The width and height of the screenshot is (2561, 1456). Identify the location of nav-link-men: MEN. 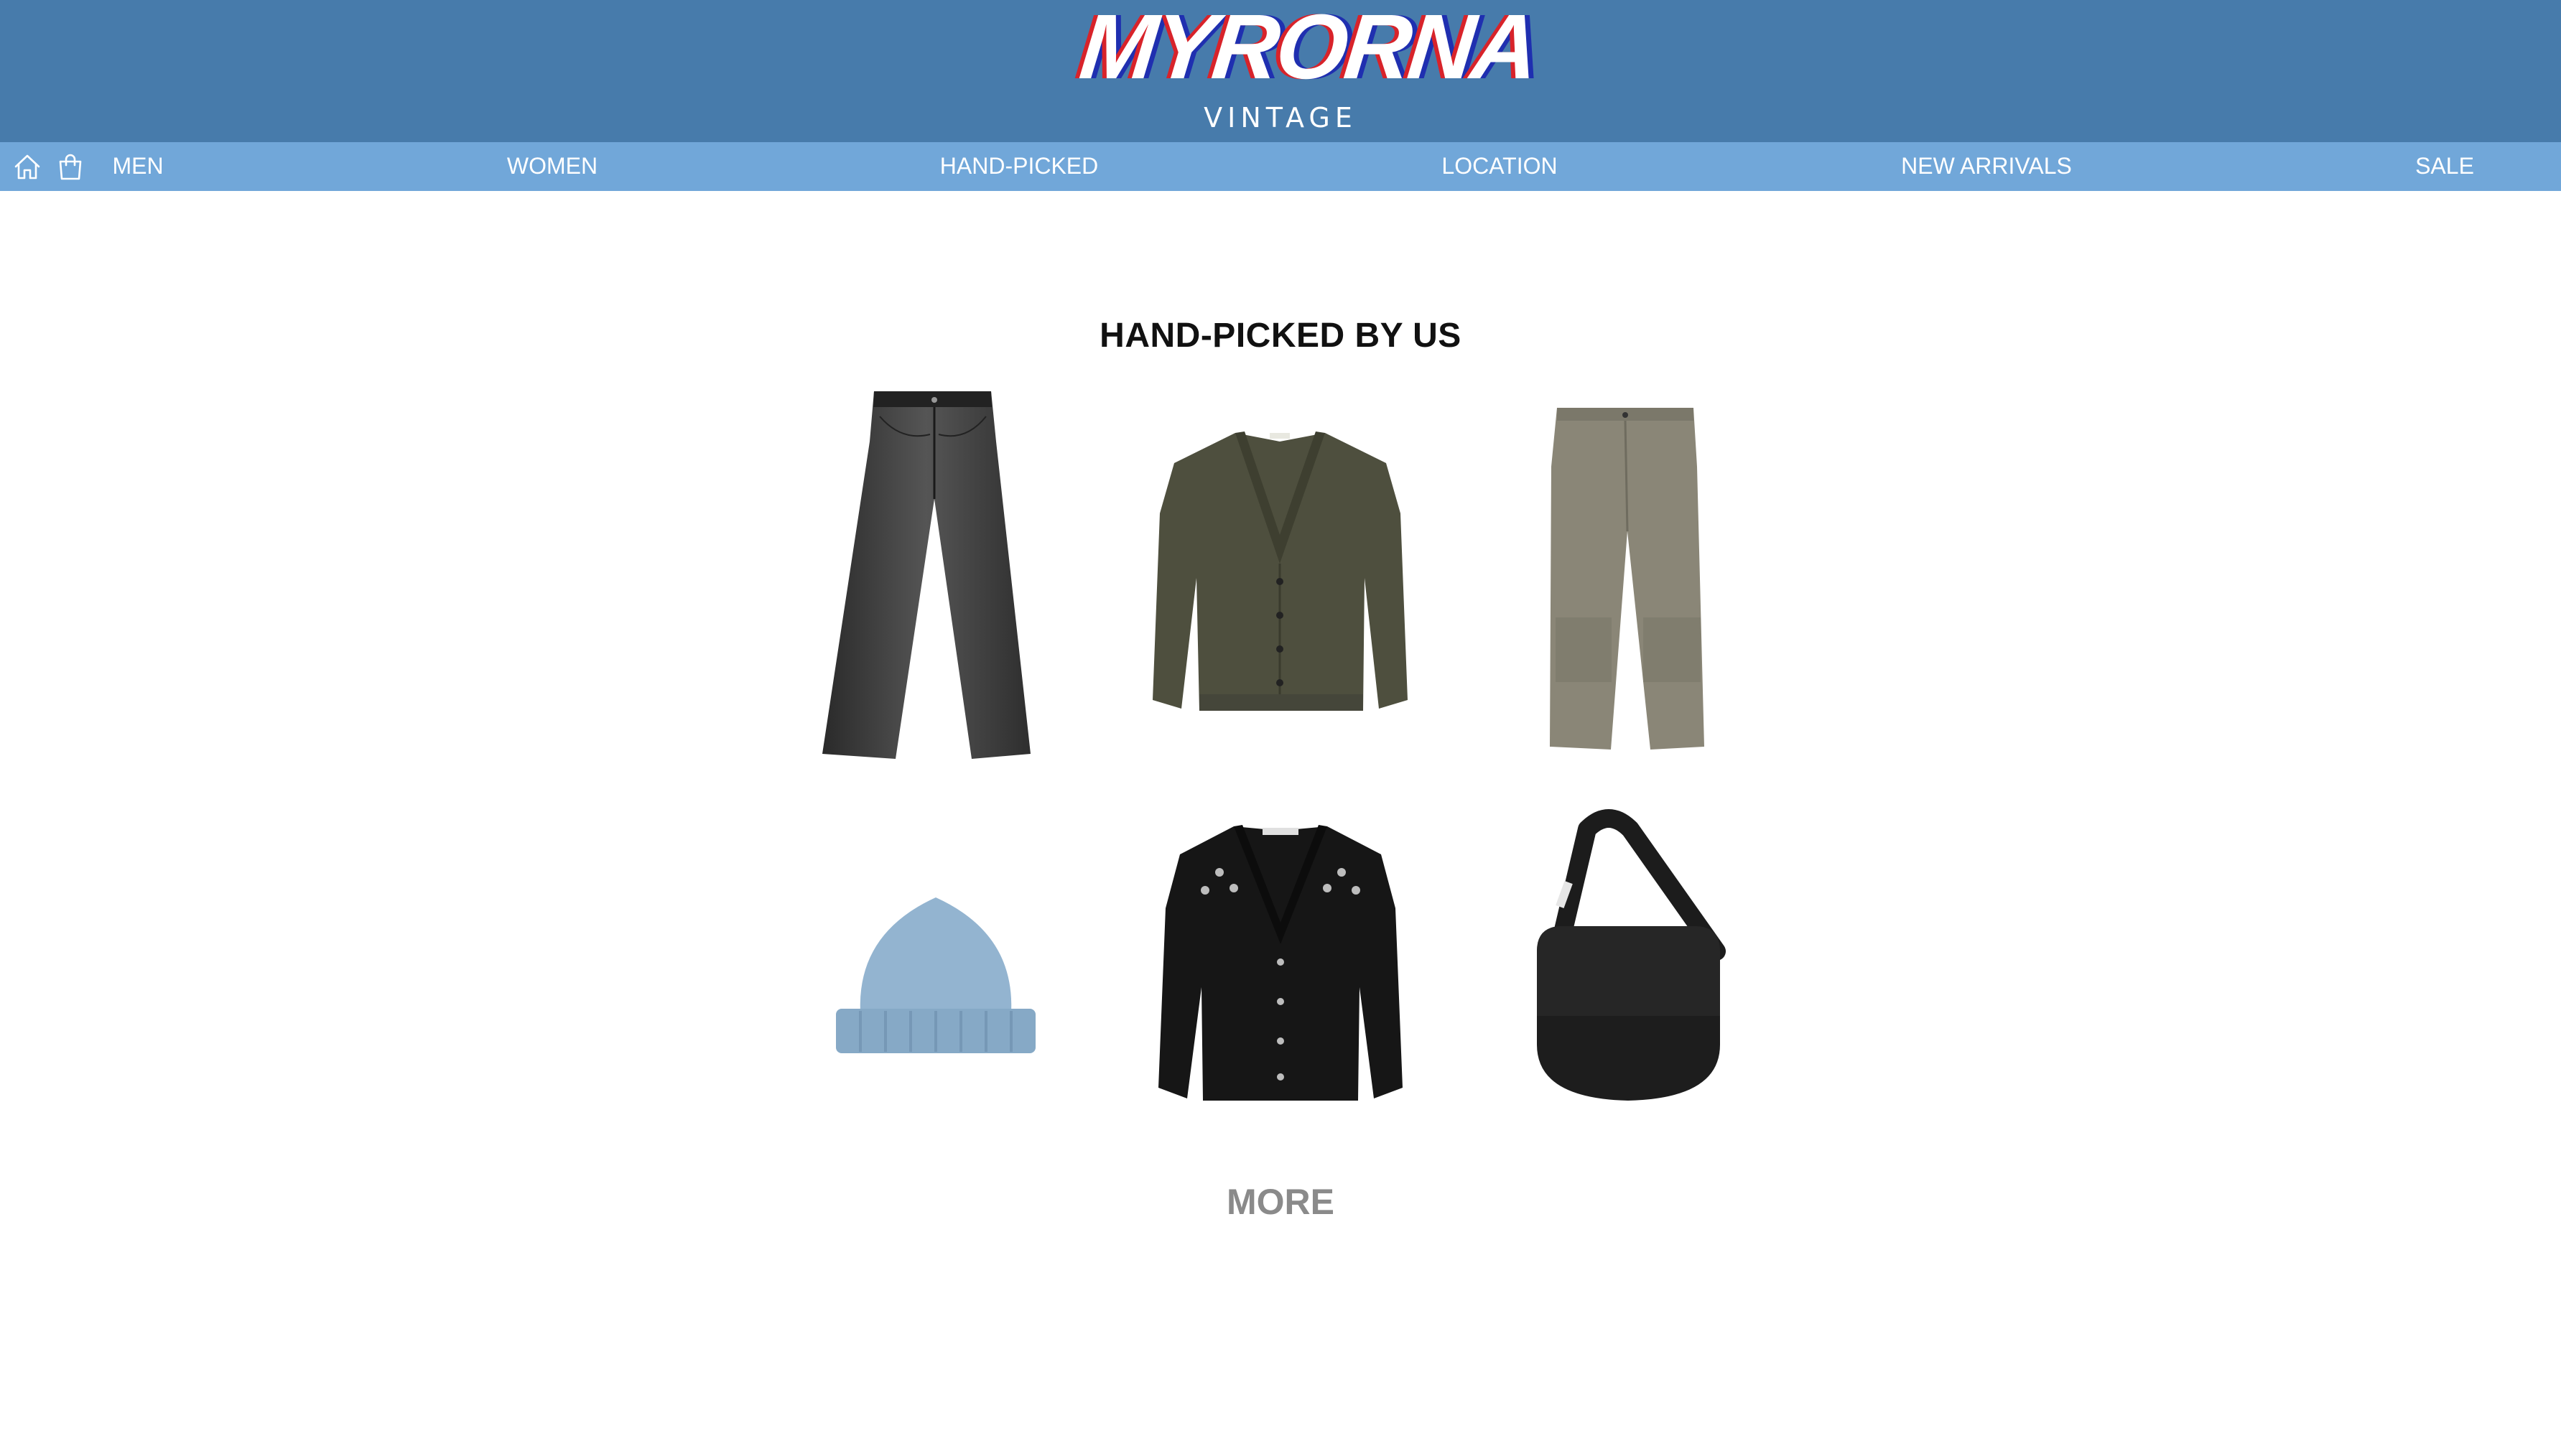
(137, 166).